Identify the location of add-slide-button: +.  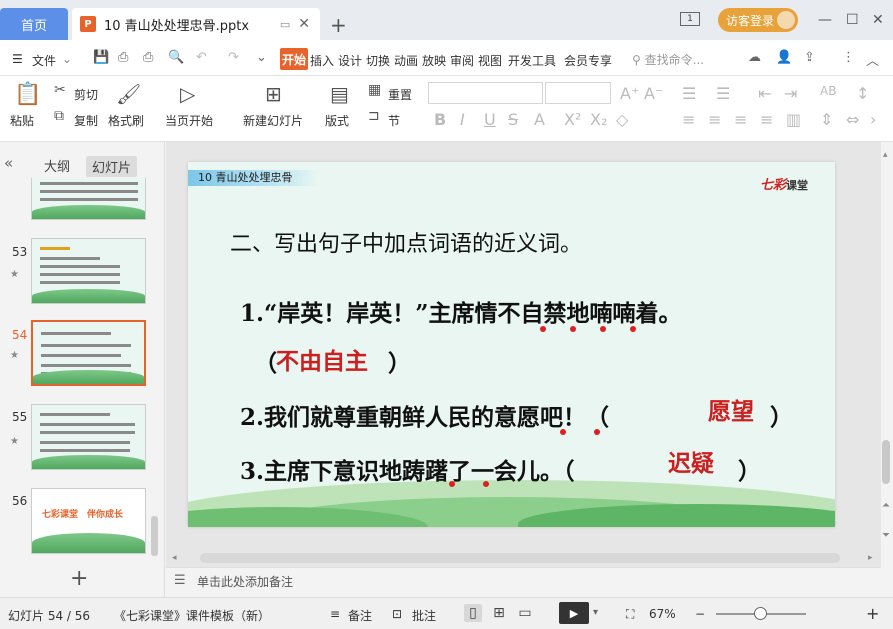
(79, 578).